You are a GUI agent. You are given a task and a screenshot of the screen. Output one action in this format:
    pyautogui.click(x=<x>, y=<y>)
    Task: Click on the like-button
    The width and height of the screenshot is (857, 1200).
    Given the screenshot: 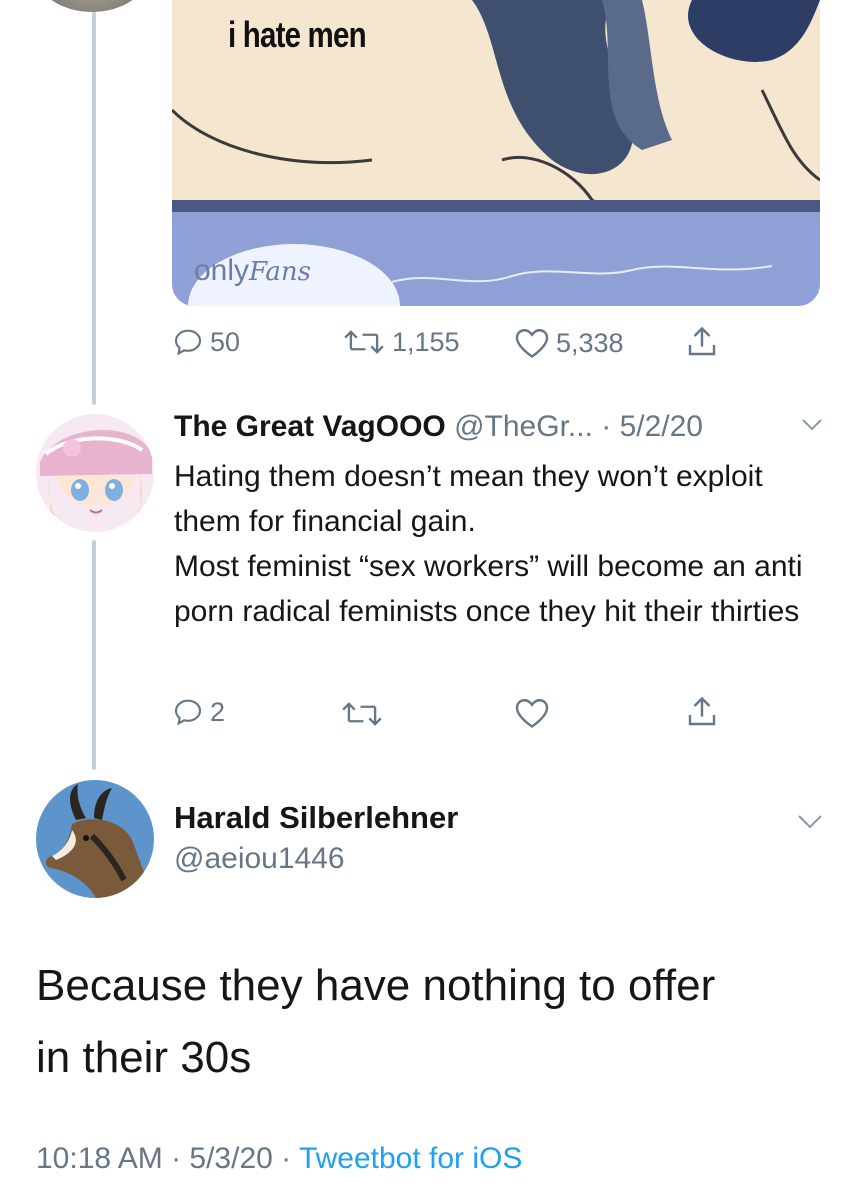 What is the action you would take?
    pyautogui.click(x=532, y=713)
    